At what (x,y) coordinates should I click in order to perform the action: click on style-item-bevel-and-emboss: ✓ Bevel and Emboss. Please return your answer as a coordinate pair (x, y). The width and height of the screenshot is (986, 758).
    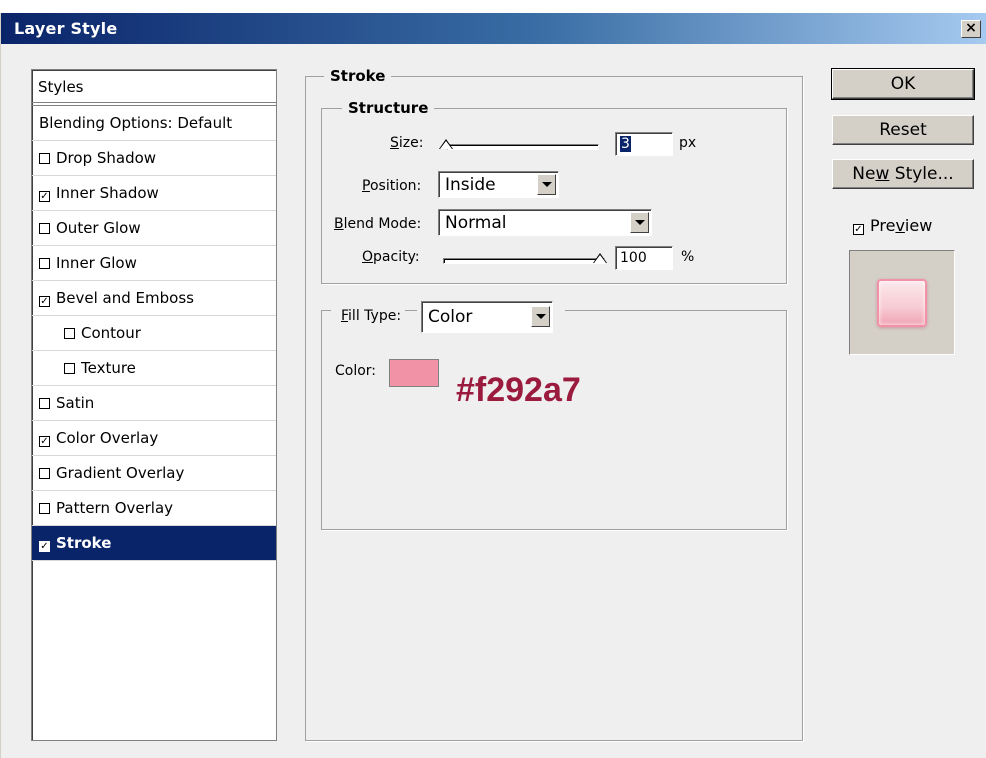
    Looking at the image, I should click on (154, 298).